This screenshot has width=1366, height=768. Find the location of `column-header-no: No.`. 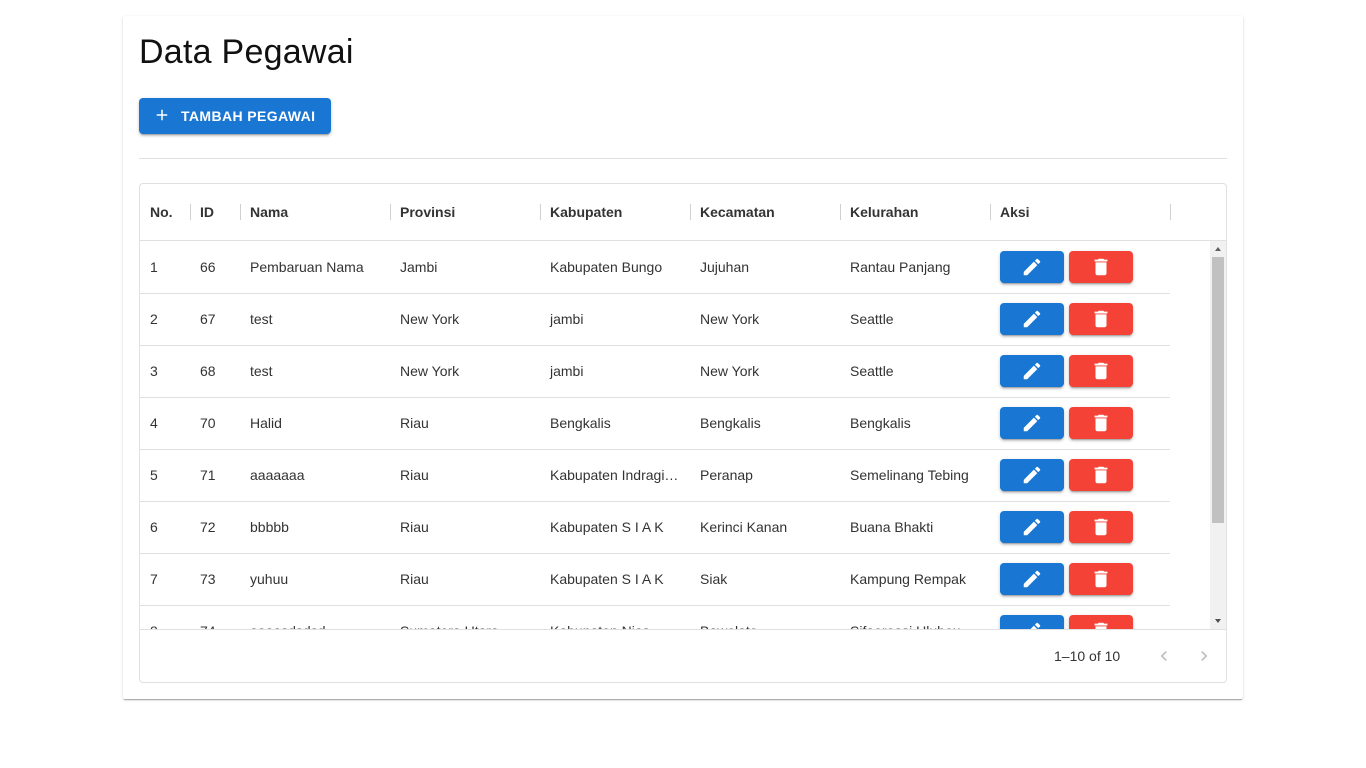

column-header-no: No. is located at coordinates (165, 212).